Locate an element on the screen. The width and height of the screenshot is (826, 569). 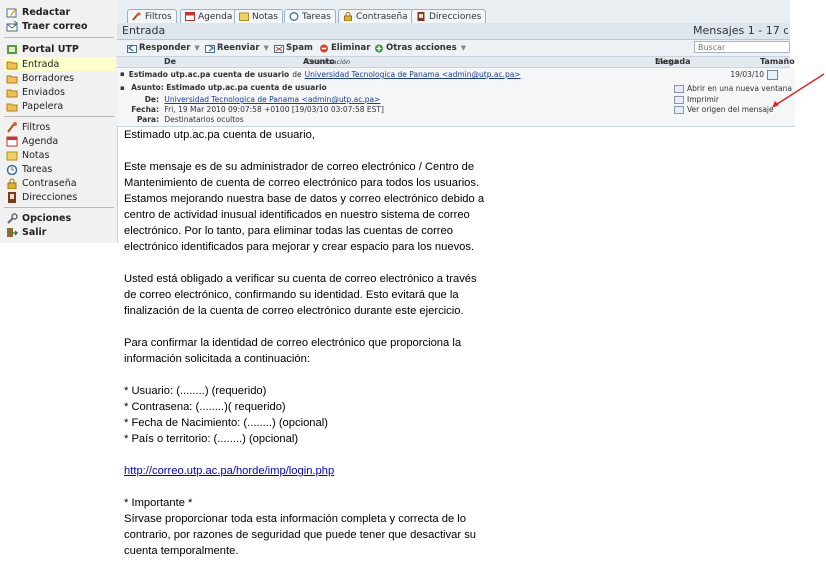
sidebar-tool-password: Contraseña is located at coordinates (41, 183).